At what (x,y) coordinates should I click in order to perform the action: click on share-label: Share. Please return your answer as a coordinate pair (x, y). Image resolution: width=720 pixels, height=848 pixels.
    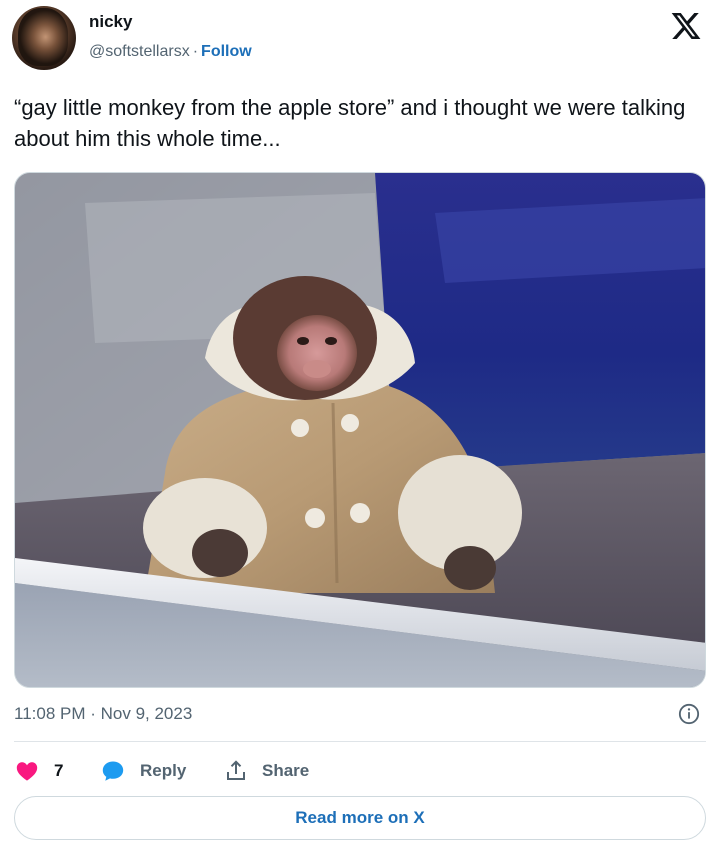
    Looking at the image, I should click on (286, 770).